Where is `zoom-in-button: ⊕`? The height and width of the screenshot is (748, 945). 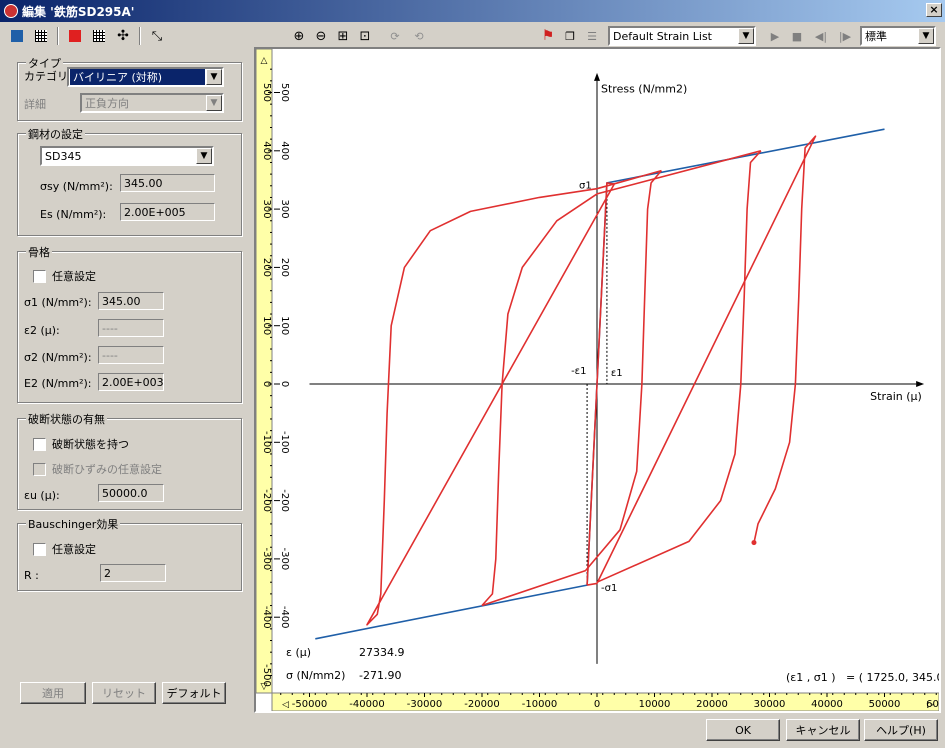
zoom-in-button: ⊕ is located at coordinates (299, 36).